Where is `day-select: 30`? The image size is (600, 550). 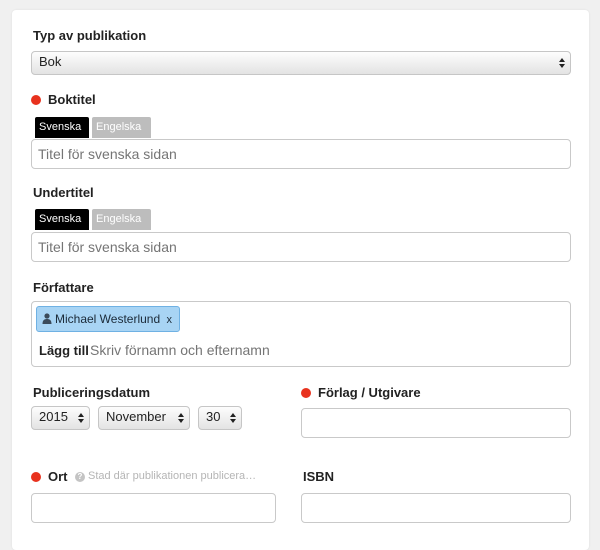 day-select: 30 is located at coordinates (220, 418).